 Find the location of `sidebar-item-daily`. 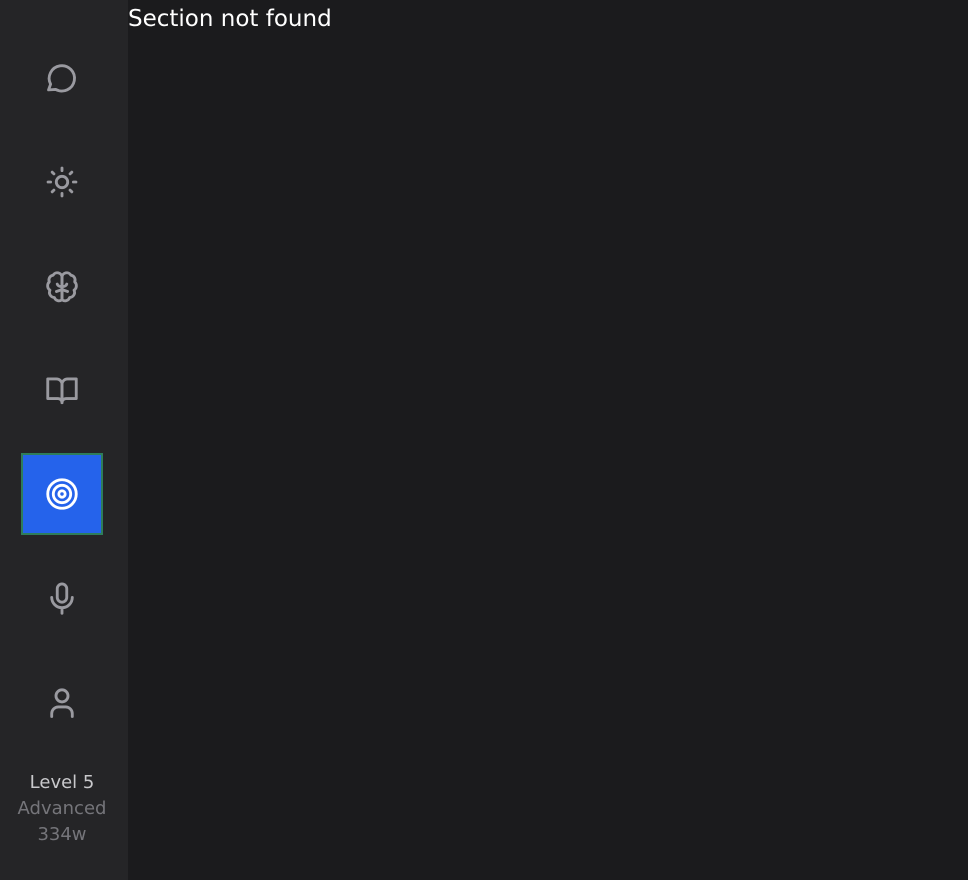

sidebar-item-daily is located at coordinates (62, 182).